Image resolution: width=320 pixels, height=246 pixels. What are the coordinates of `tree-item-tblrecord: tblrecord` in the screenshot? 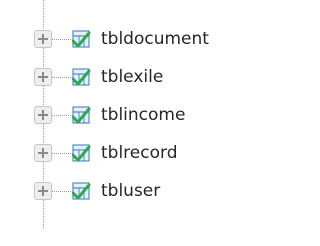 It's located at (134, 153).